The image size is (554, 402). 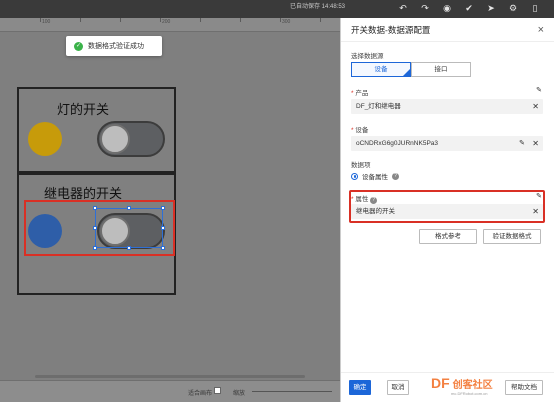 What do you see at coordinates (535, 211) in the screenshot?
I see `clear-attr-icon: ✕` at bounding box center [535, 211].